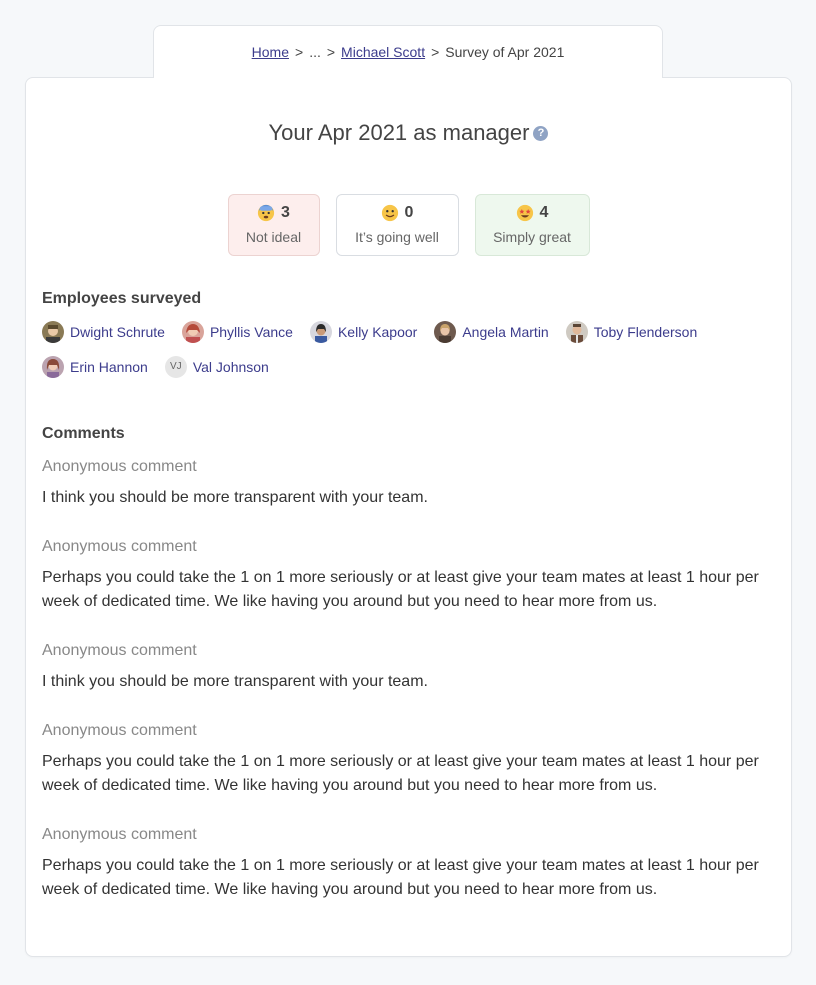 The image size is (816, 985). I want to click on breadcrumb-person-link: Michael Scott, so click(383, 52).